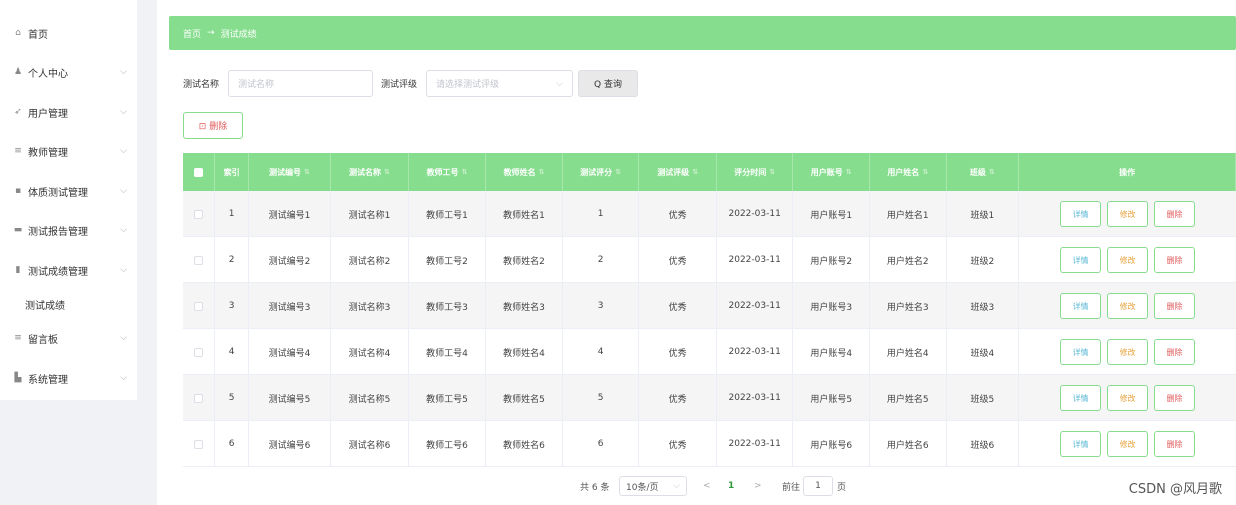 Image resolution: width=1236 pixels, height=505 pixels. What do you see at coordinates (791, 487) in the screenshot?
I see `goto-label: 前往` at bounding box center [791, 487].